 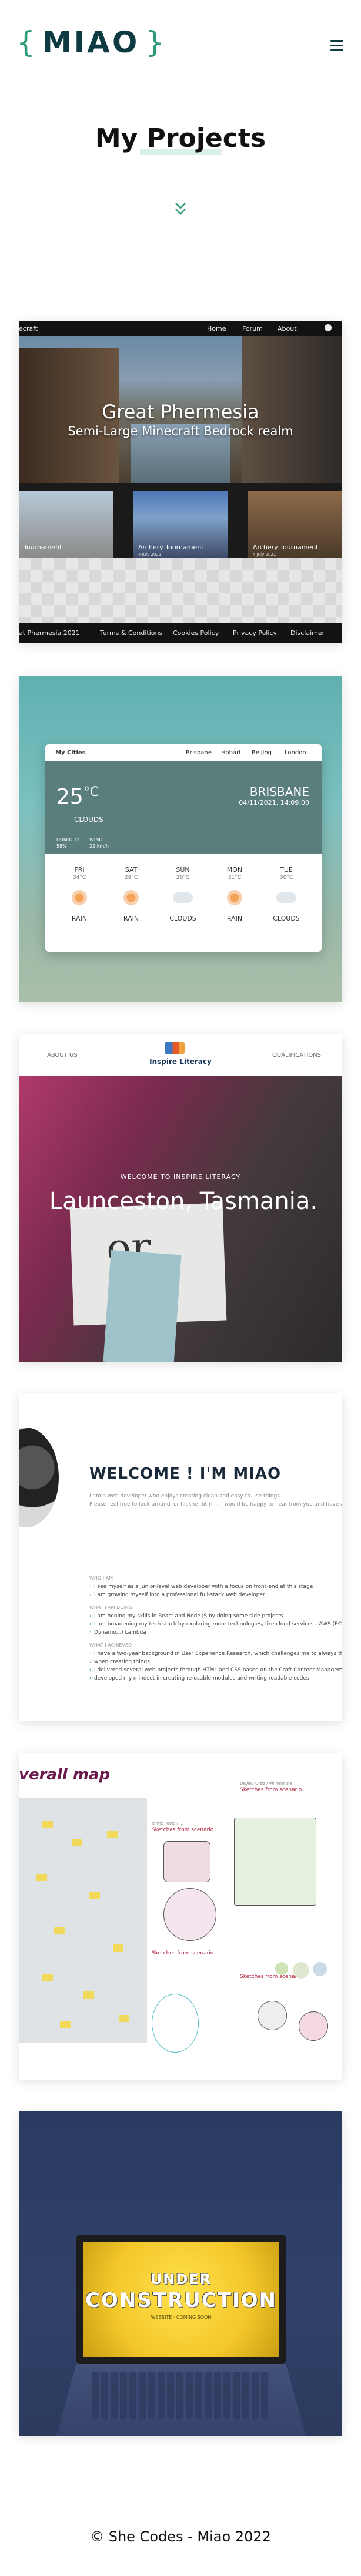 What do you see at coordinates (296, 1055) in the screenshot?
I see `inspire-nav-qualifications: QUALIFICATIONS` at bounding box center [296, 1055].